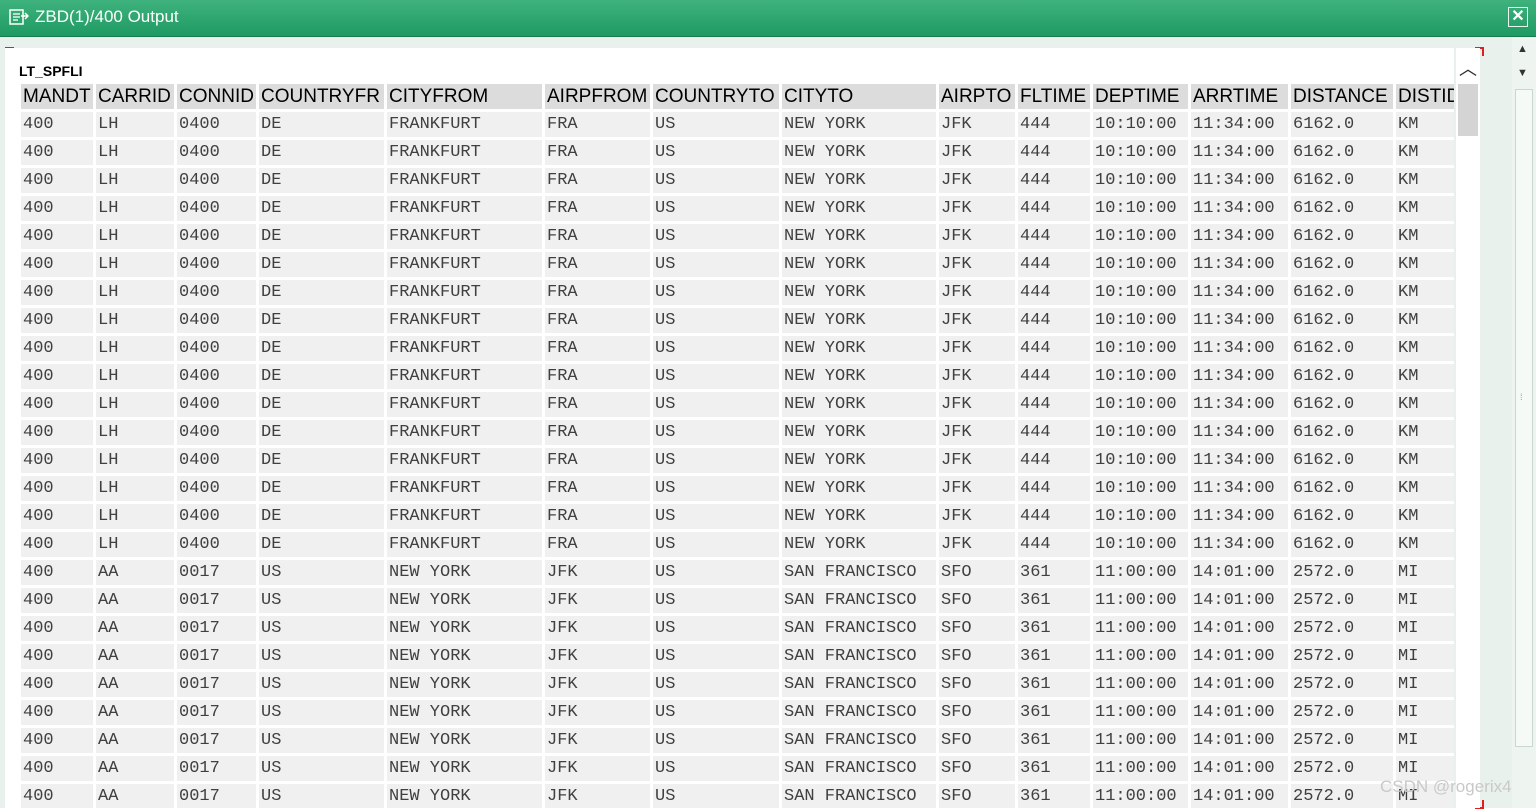 This screenshot has width=1536, height=809. What do you see at coordinates (1342, 96) in the screenshot?
I see `column-header-distance: DISTANCE` at bounding box center [1342, 96].